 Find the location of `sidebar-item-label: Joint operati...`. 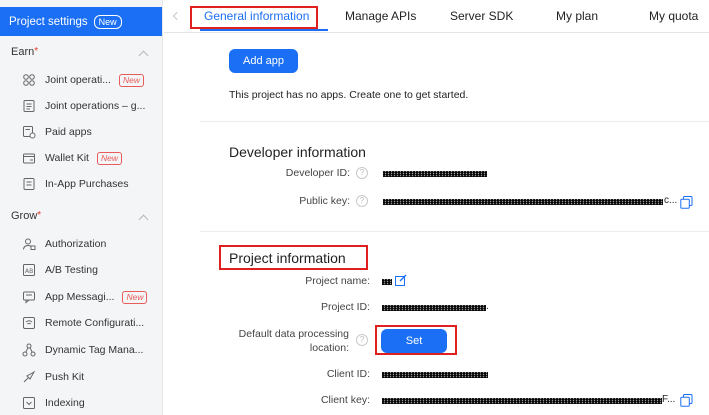

sidebar-item-label: Joint operati... is located at coordinates (78, 80).